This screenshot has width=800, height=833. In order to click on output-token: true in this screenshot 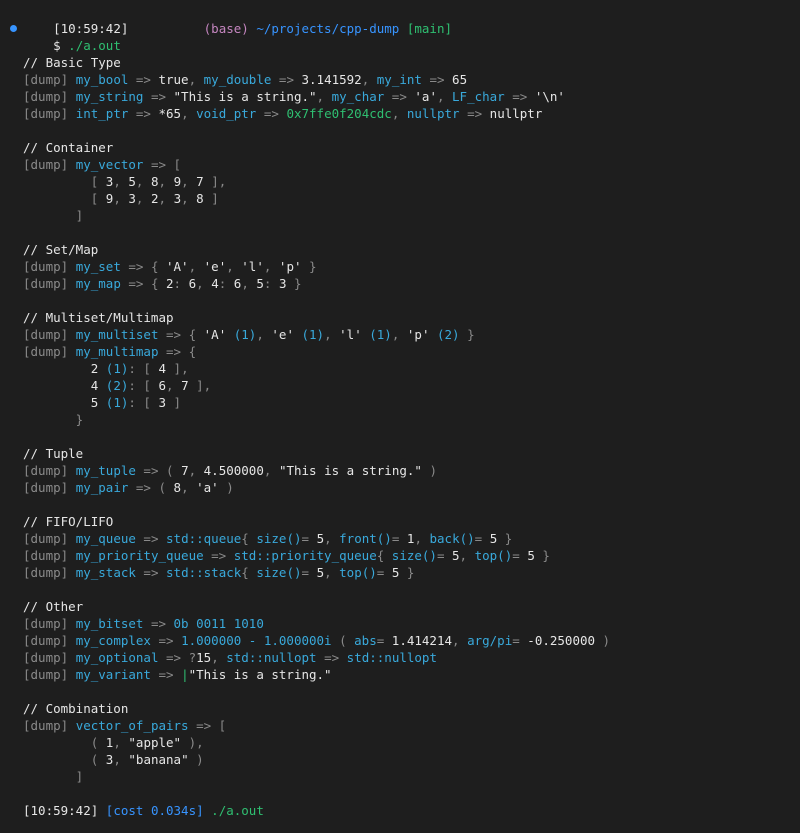, I will do `click(173, 79)`.